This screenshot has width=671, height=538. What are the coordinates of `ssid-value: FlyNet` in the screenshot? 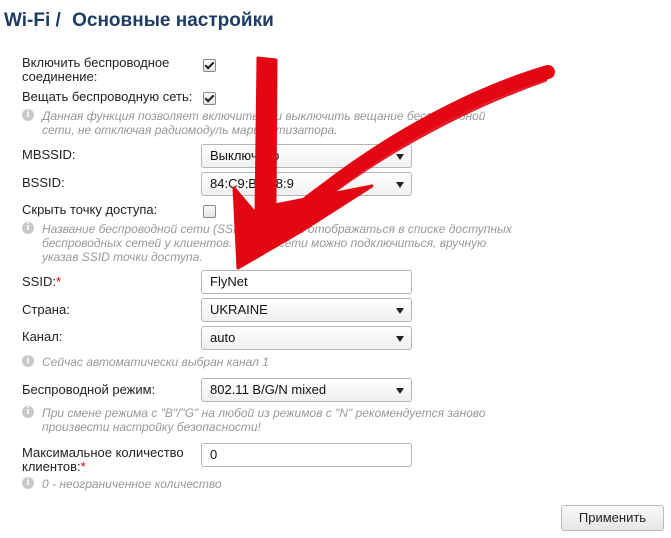 It's located at (229, 281).